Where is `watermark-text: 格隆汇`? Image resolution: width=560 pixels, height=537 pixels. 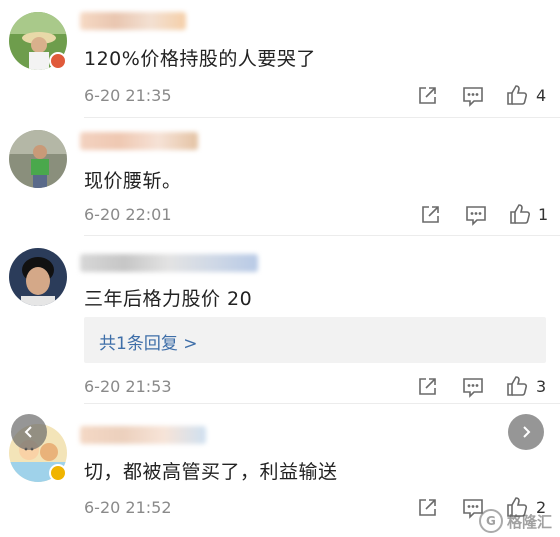
watermark-text: 格隆汇 is located at coordinates (529, 521).